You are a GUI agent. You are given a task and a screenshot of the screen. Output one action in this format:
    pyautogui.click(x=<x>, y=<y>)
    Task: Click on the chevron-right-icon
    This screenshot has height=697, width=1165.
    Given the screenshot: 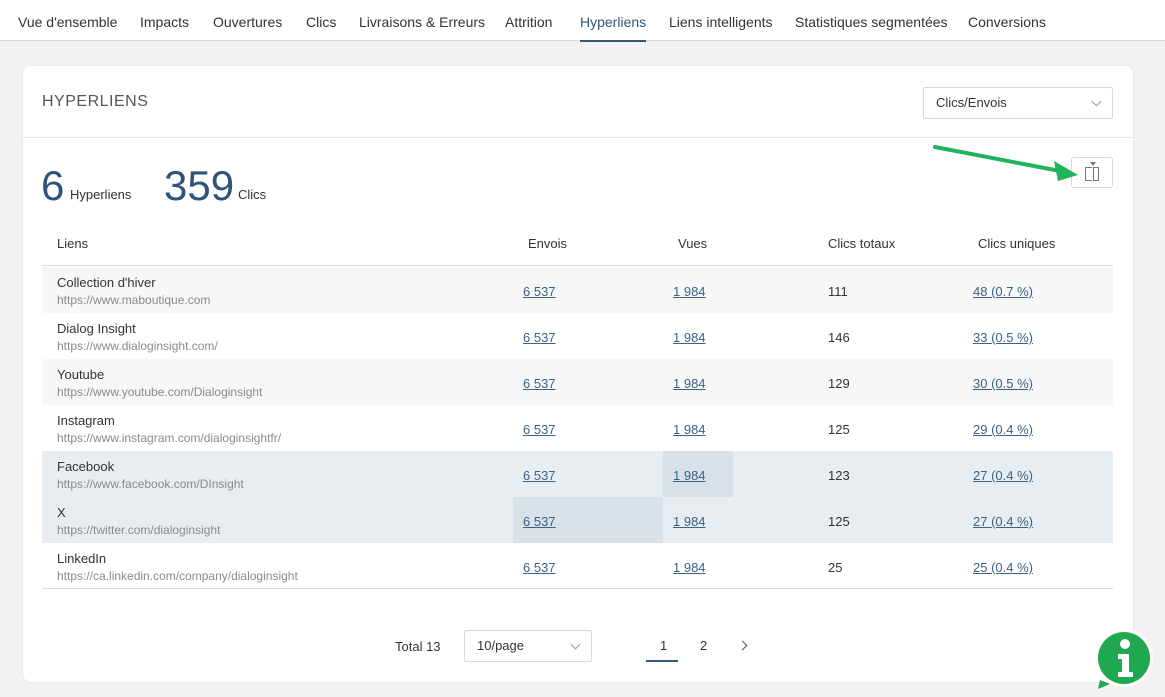 What is the action you would take?
    pyautogui.click(x=742, y=645)
    